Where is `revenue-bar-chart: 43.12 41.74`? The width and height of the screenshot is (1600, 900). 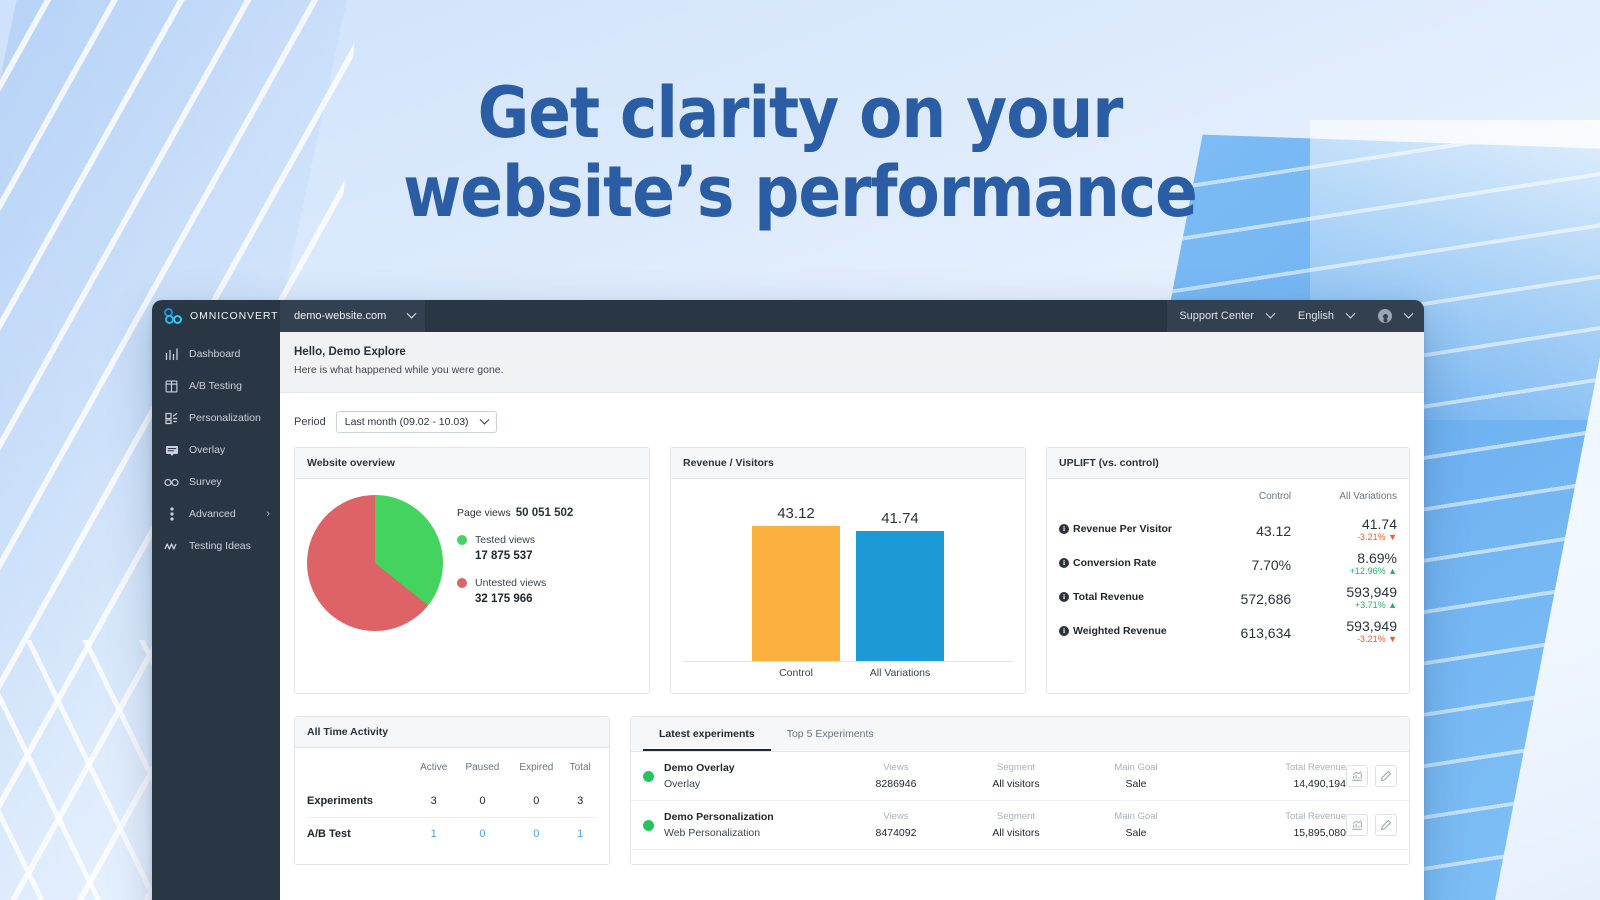
revenue-bar-chart: 43.12 41.74 is located at coordinates (848, 575).